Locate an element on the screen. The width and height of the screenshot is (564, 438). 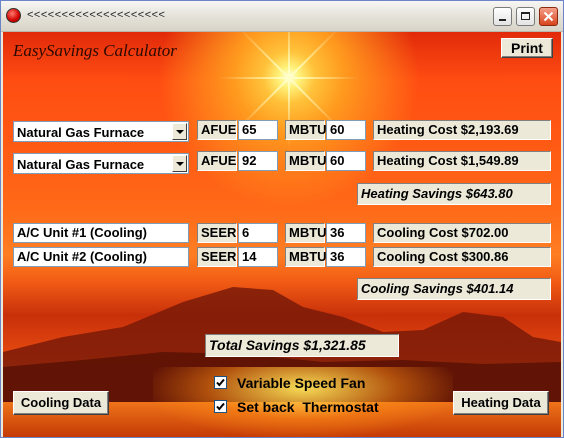
app-icon is located at coordinates (13, 15).